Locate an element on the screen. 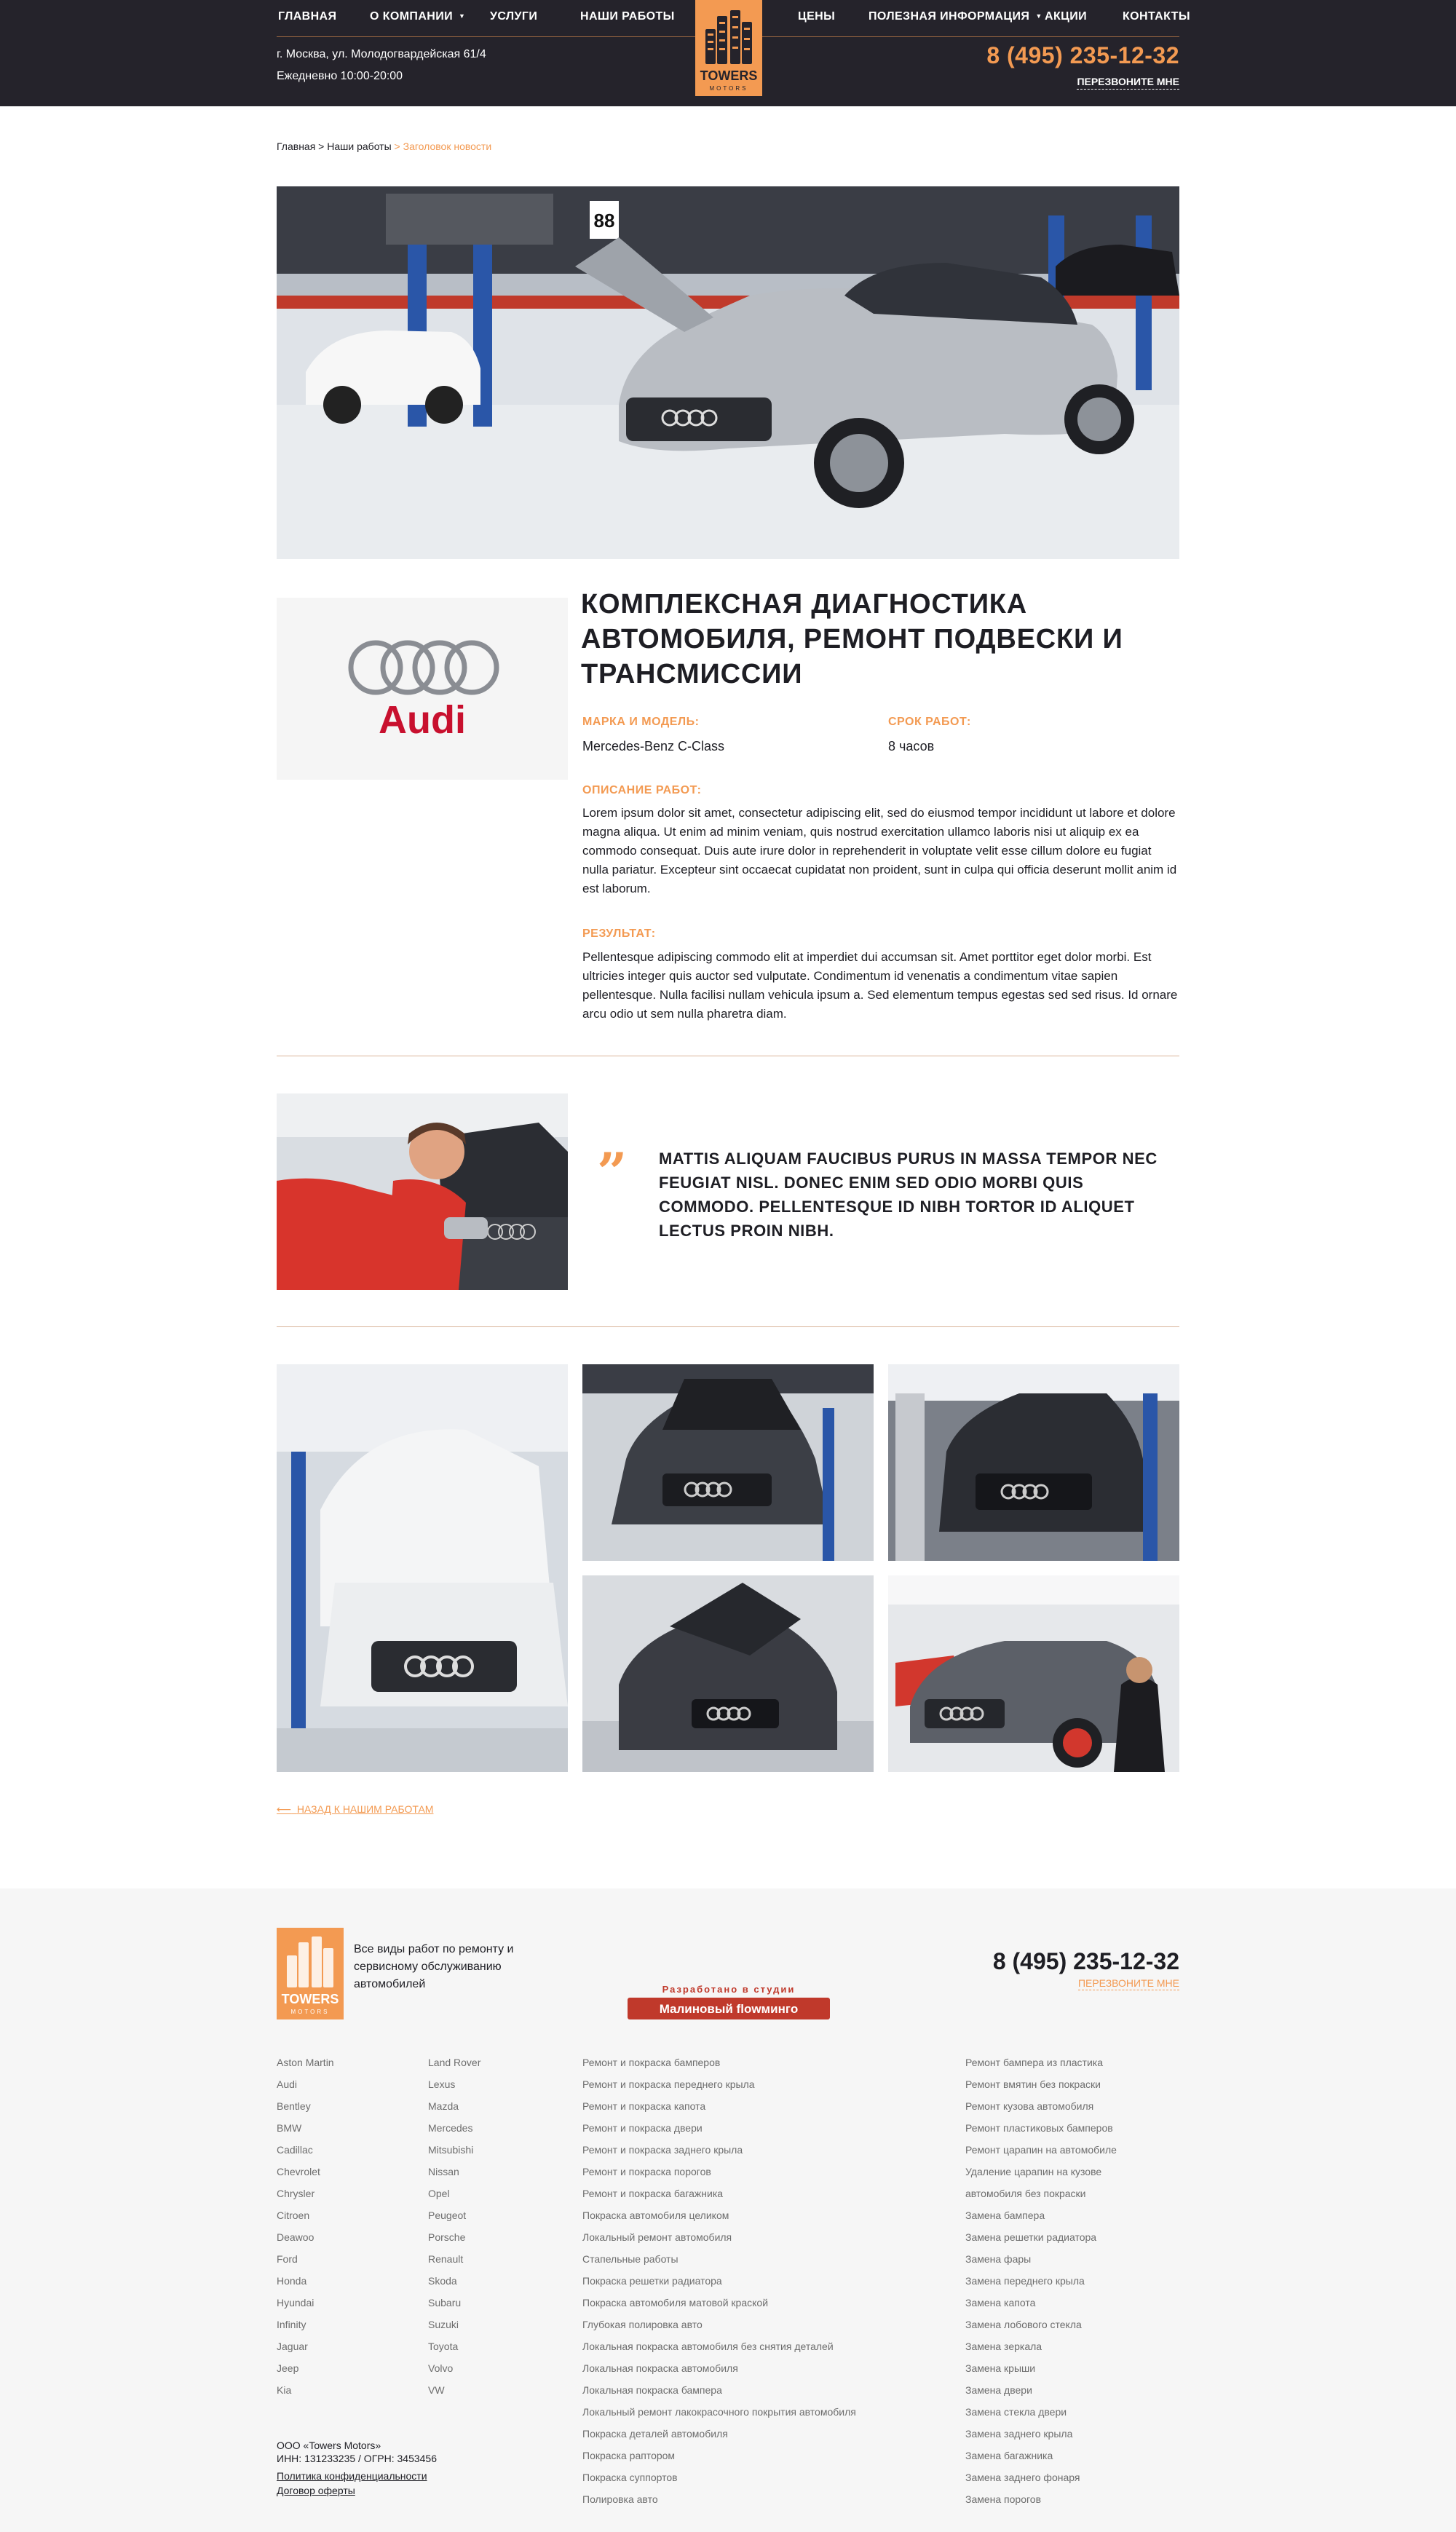 The image size is (1456, 2532). footer-brand-link: Toyota is located at coordinates (454, 2346).